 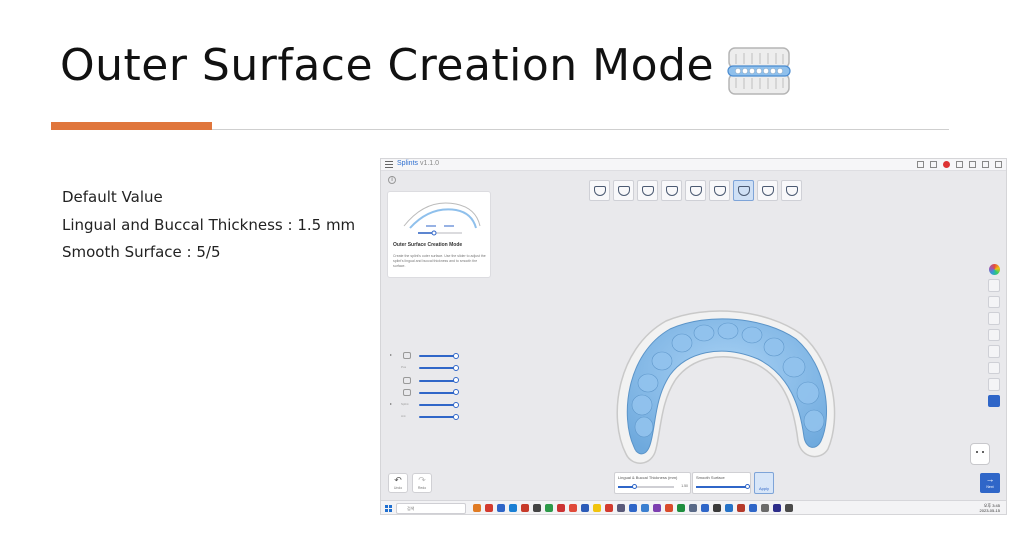 I want to click on smooth-knob, so click(x=747, y=486).